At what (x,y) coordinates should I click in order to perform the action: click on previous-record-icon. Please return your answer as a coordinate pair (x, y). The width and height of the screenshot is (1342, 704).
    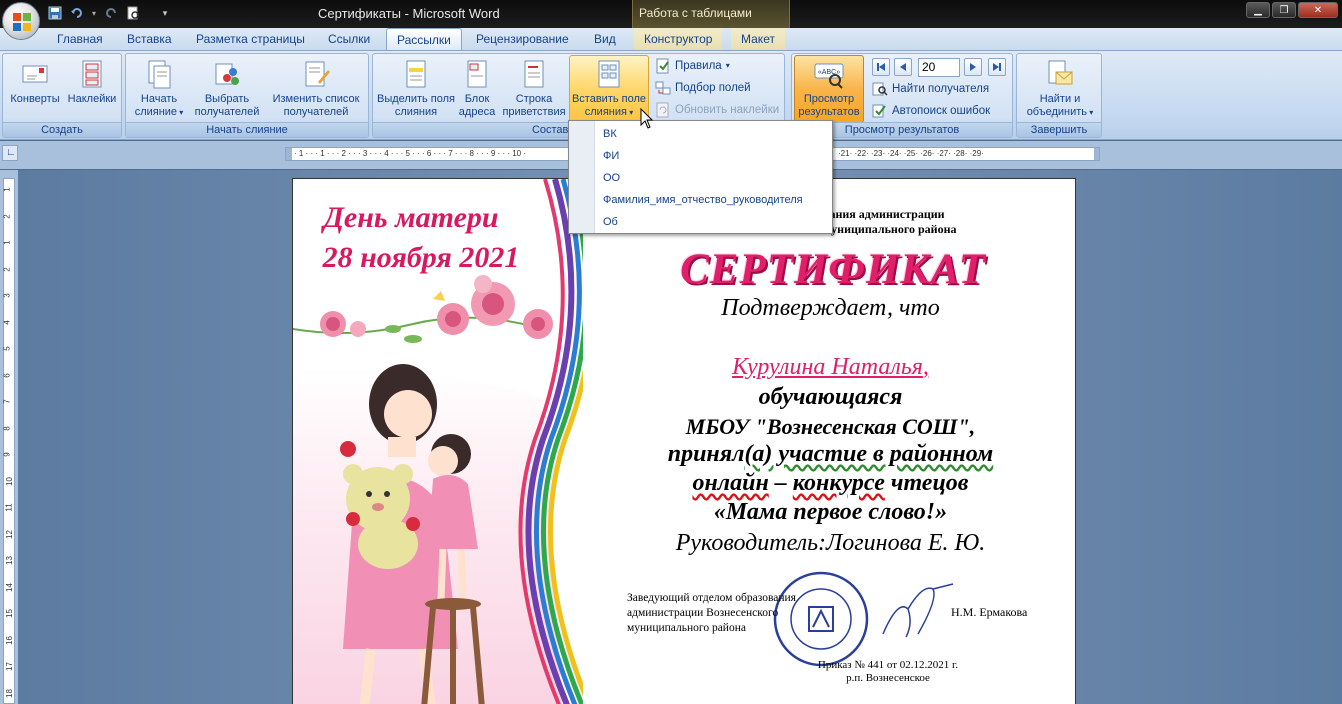
    Looking at the image, I should click on (903, 67).